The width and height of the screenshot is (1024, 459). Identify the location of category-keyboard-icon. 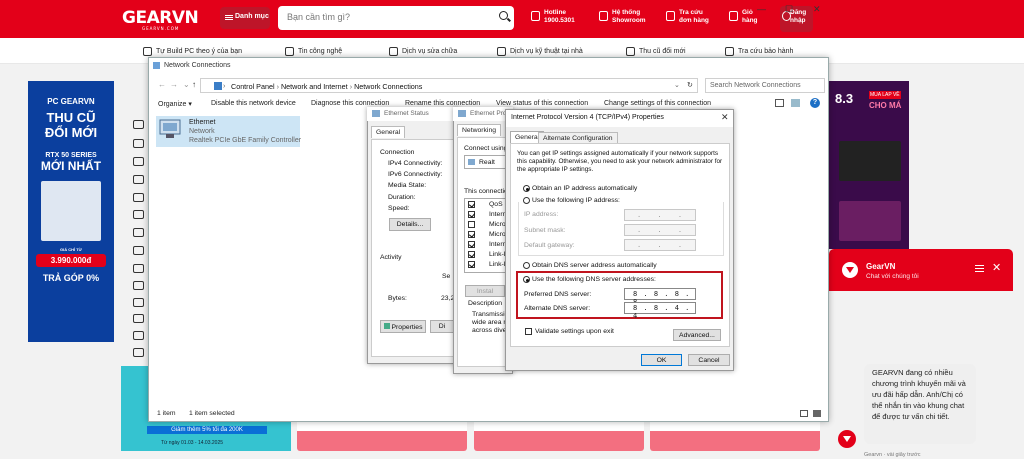
(138, 197).